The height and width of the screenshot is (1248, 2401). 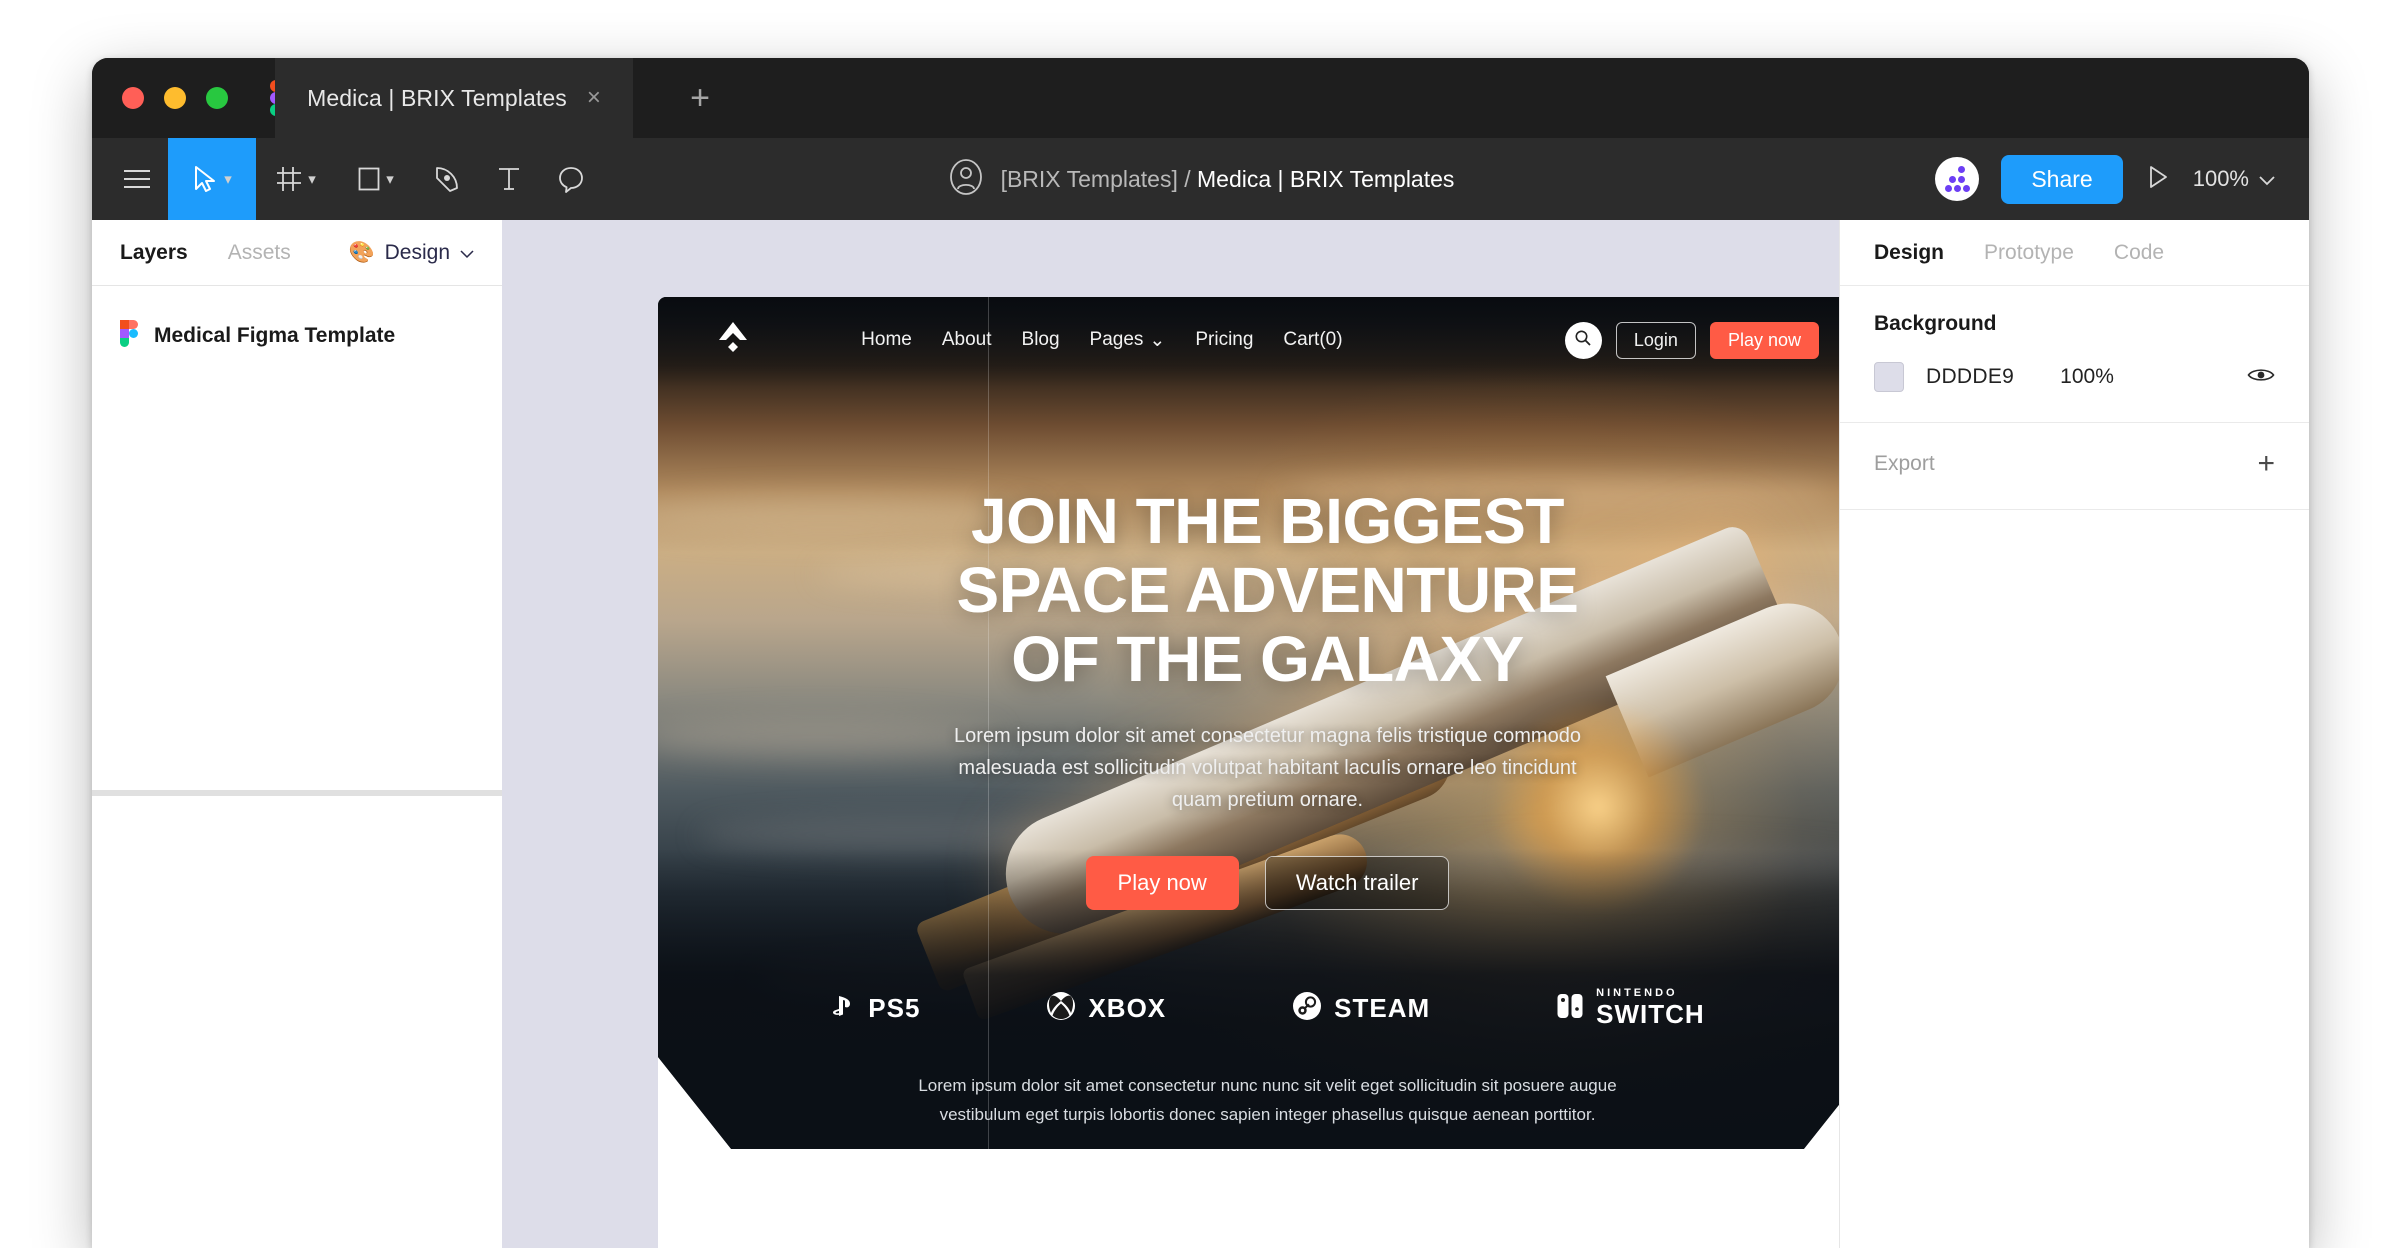 I want to click on play-triangle-icon, so click(x=2158, y=179).